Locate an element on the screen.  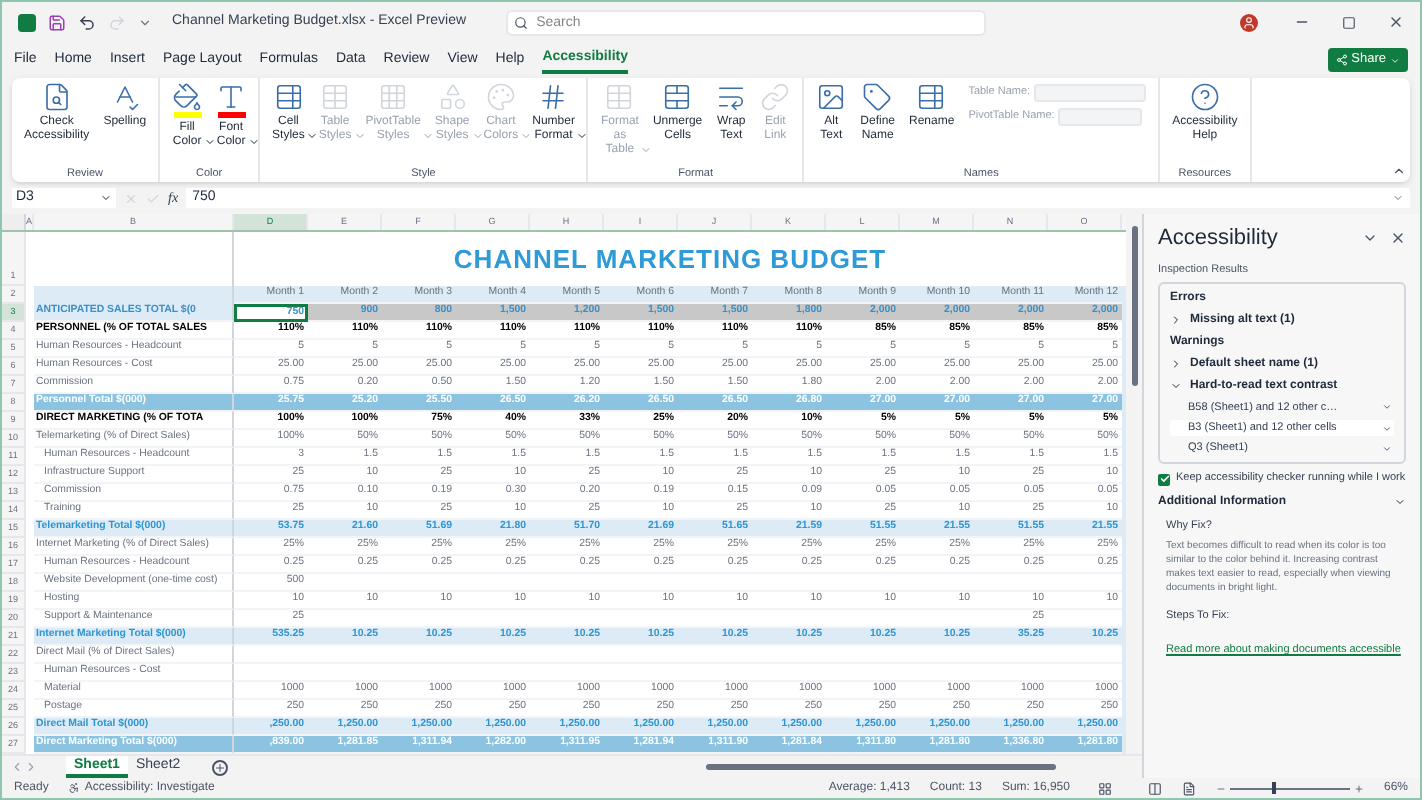
share-icon is located at coordinates (1341, 60).